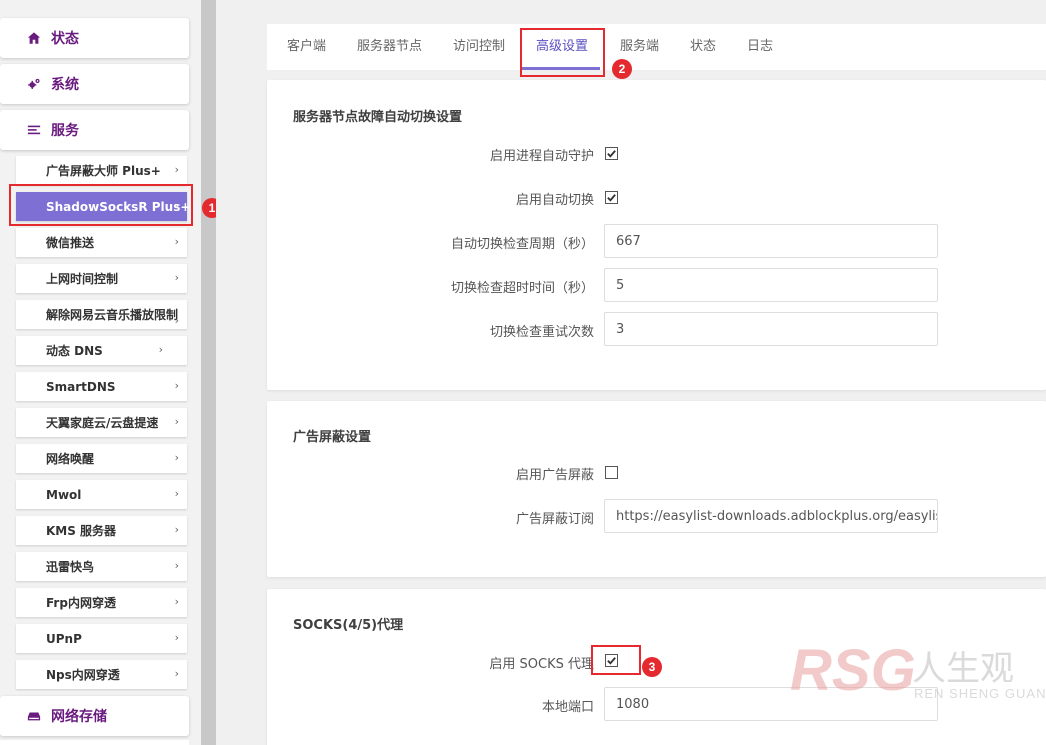 The image size is (1046, 745). Describe the element at coordinates (771, 285) in the screenshot. I see `timeout-input: 5` at that location.